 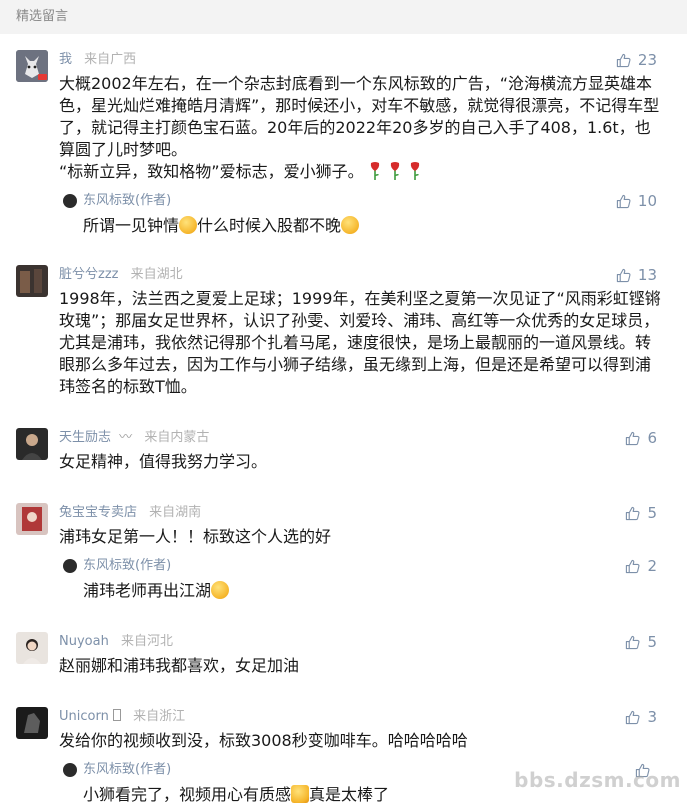 What do you see at coordinates (84, 641) in the screenshot?
I see `commenter-name: Nuyoah` at bounding box center [84, 641].